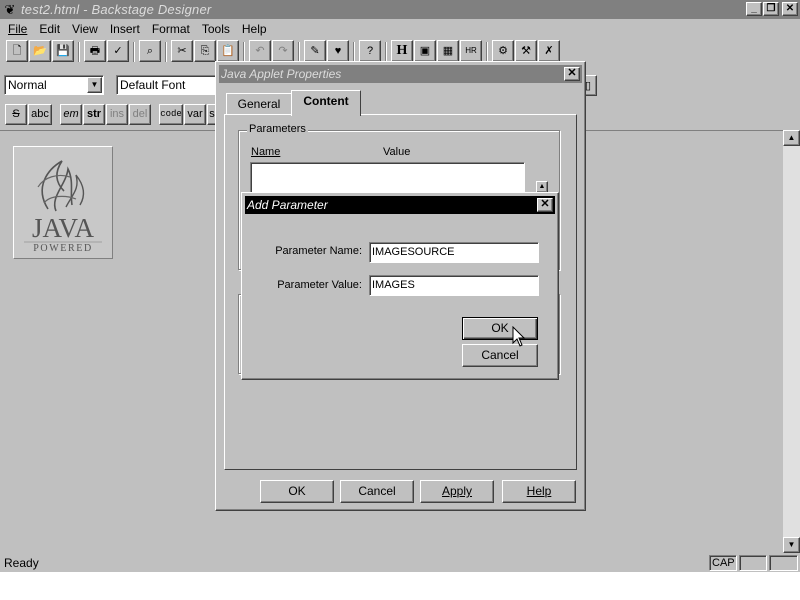 Image resolution: width=800 pixels, height=600 pixels. Describe the element at coordinates (150, 51) in the screenshot. I see `find-binoculars-icon: ⌕` at that location.